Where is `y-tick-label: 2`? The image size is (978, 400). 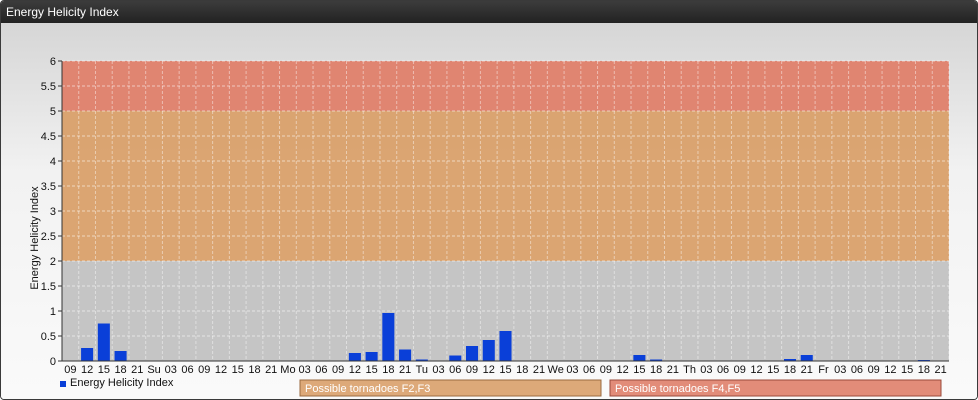 y-tick-label: 2 is located at coordinates (53, 262).